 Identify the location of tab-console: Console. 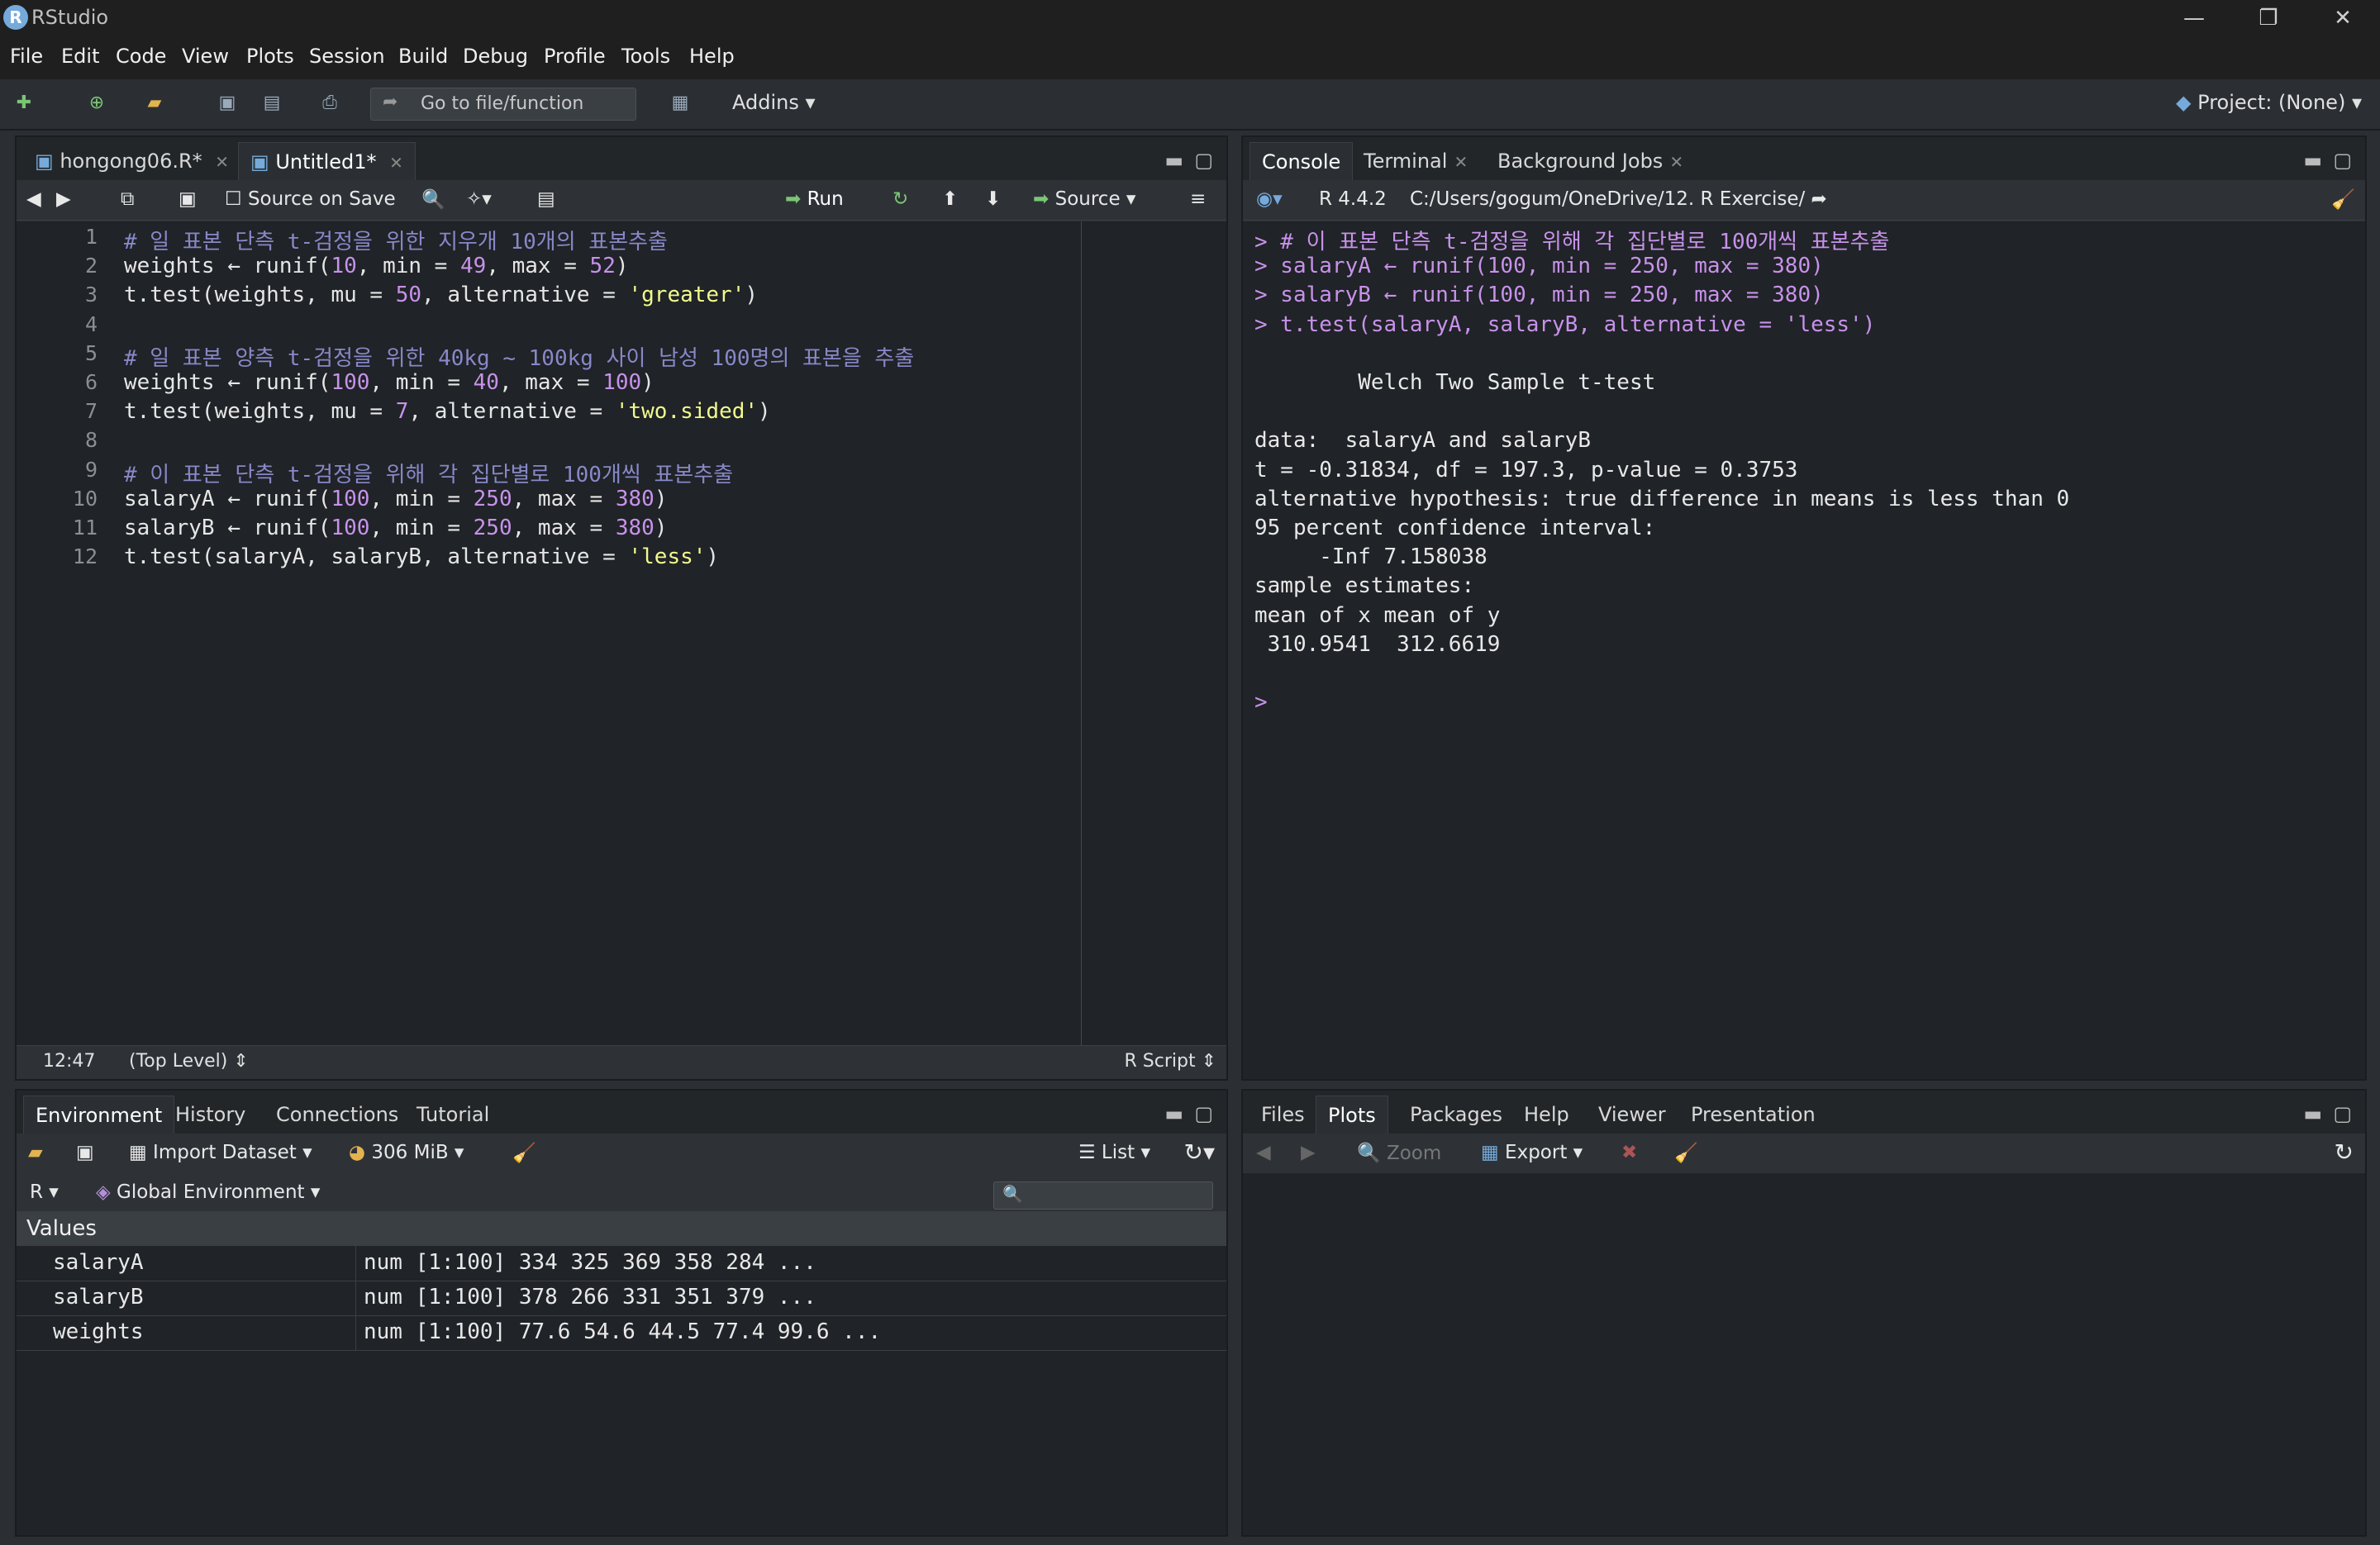
(1302, 161).